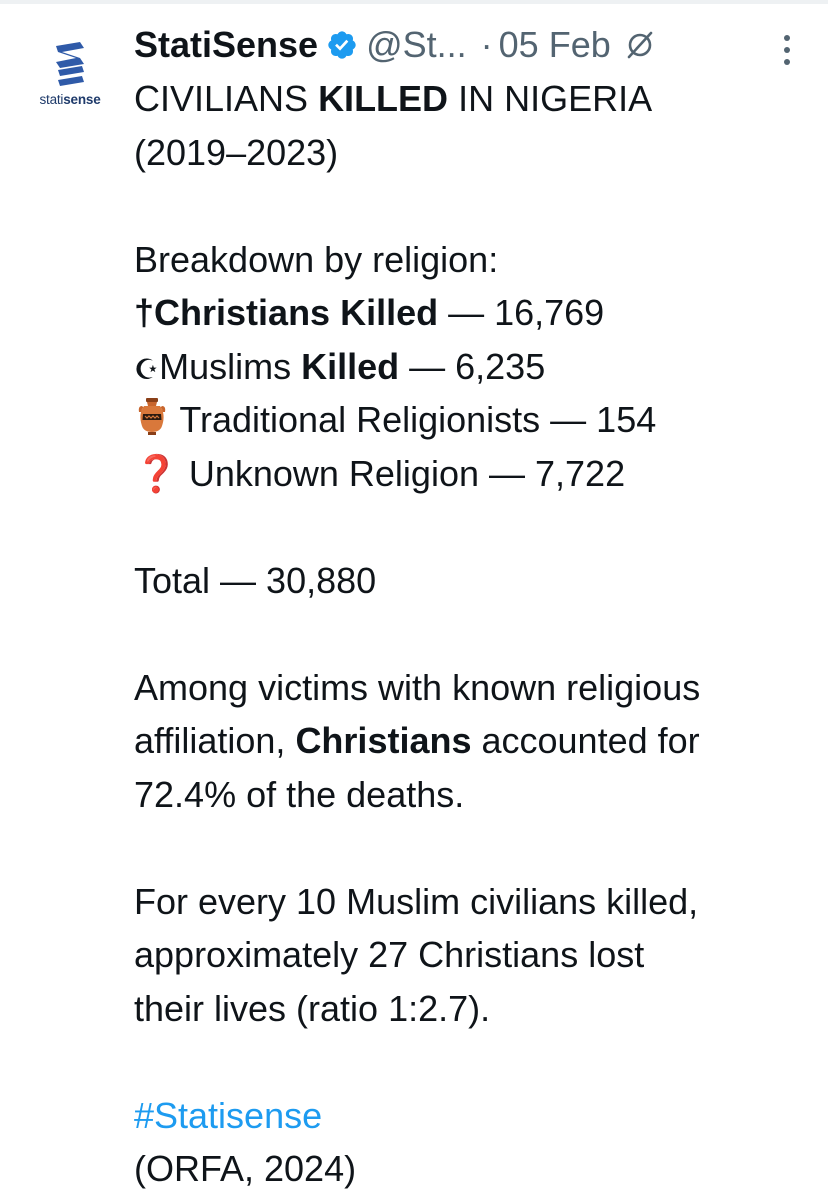 Image resolution: width=828 pixels, height=1200 pixels. What do you see at coordinates (417, 687) in the screenshot?
I see `para1-line1: Among victims with known religious` at bounding box center [417, 687].